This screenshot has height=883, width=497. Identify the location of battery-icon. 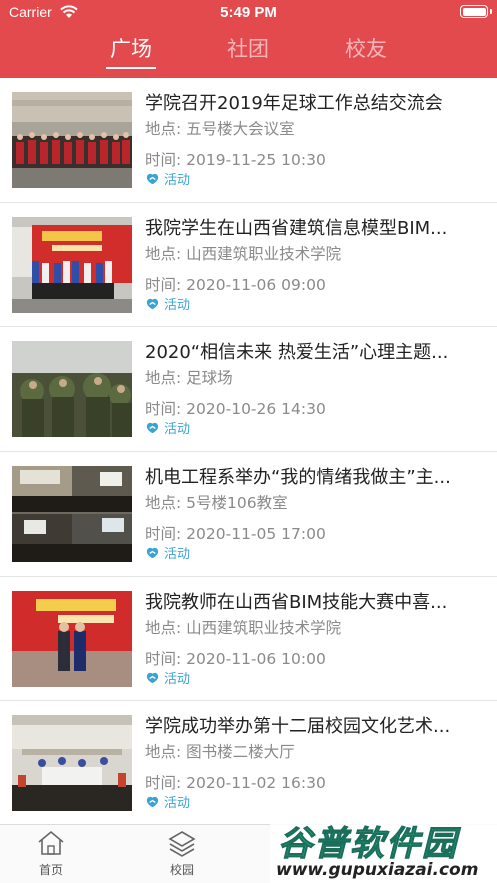
(476, 11).